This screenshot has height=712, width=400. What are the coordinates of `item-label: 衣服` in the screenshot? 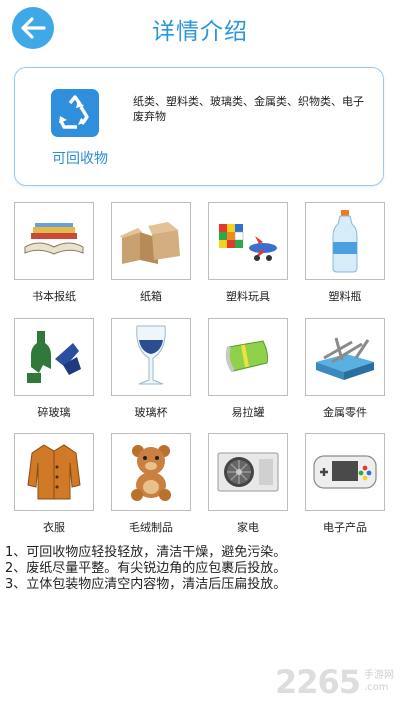 It's located at (54, 527).